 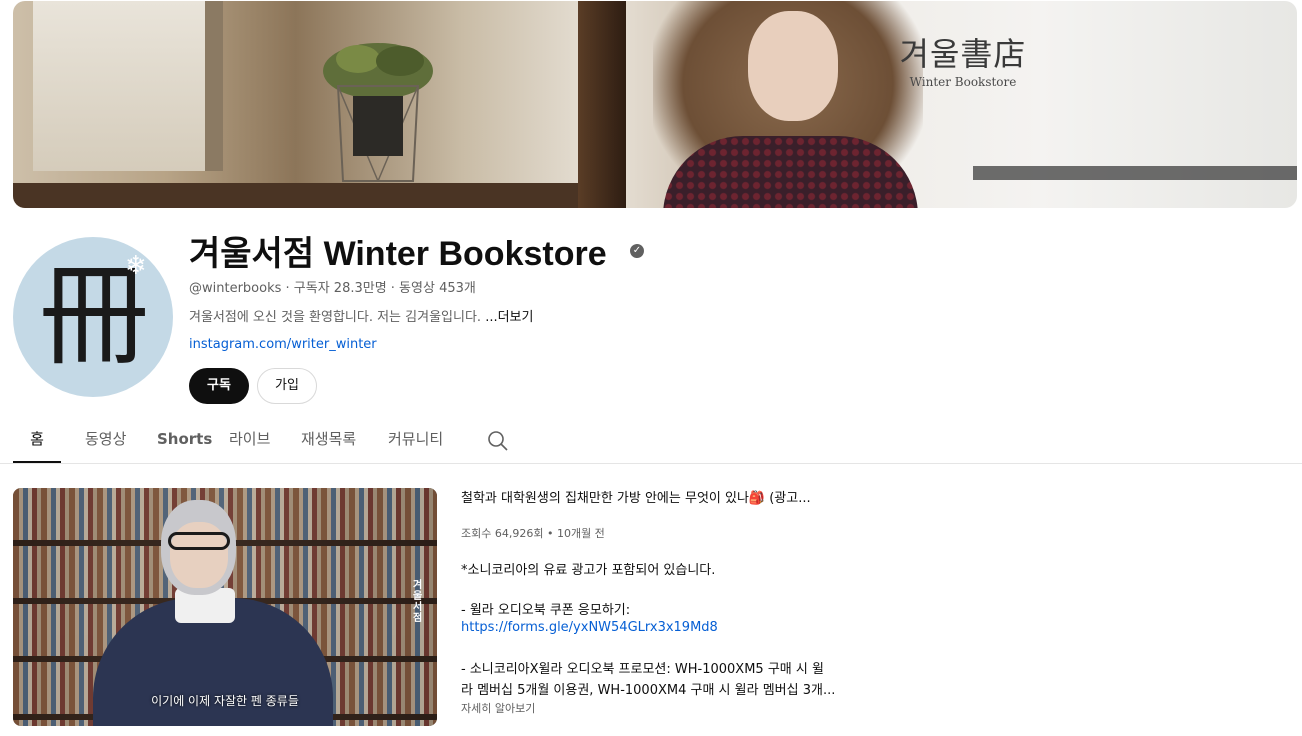 What do you see at coordinates (637, 251) in the screenshot?
I see `verified-check-icon: ✓` at bounding box center [637, 251].